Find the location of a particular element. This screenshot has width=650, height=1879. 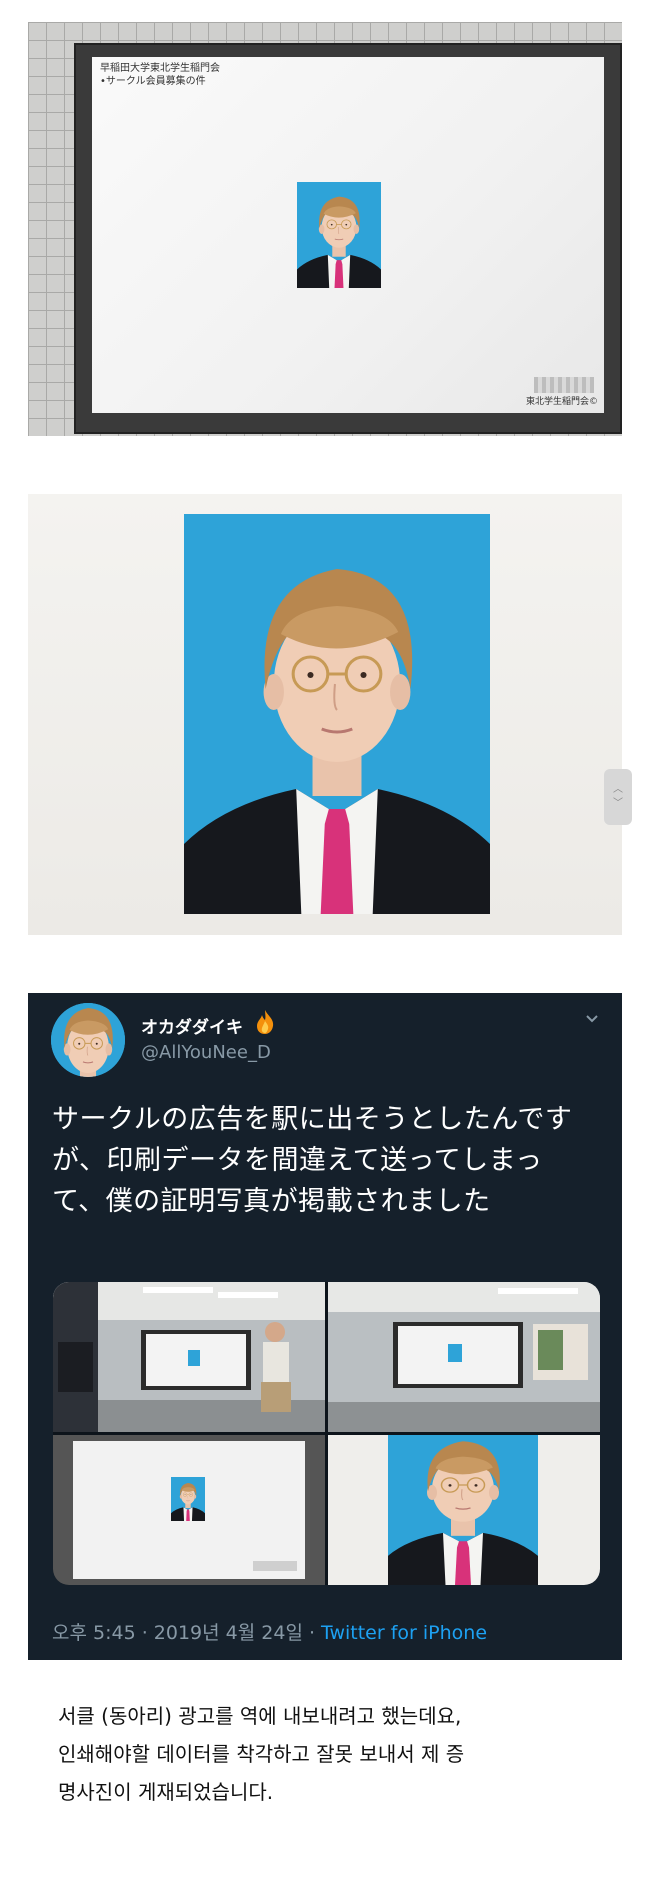

tweet-timestamp: 오후 5:45 · 2019년 4월 24일 is located at coordinates (177, 1633).